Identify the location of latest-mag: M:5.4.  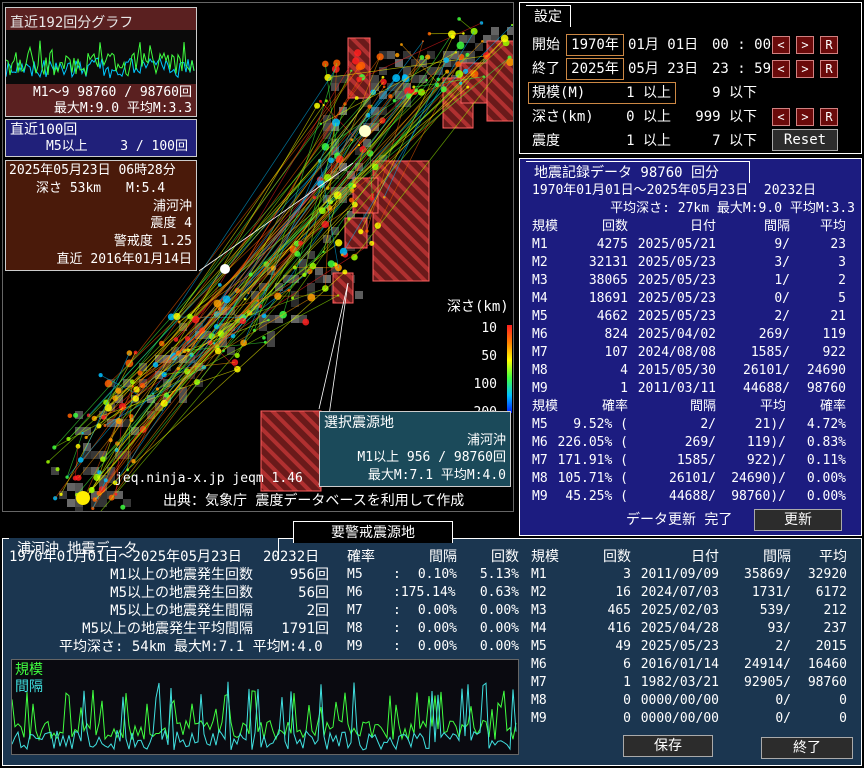
(146, 188).